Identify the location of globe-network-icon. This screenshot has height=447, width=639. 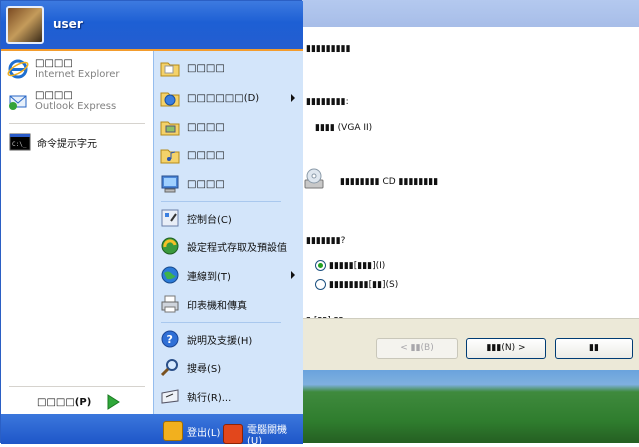
(170, 275).